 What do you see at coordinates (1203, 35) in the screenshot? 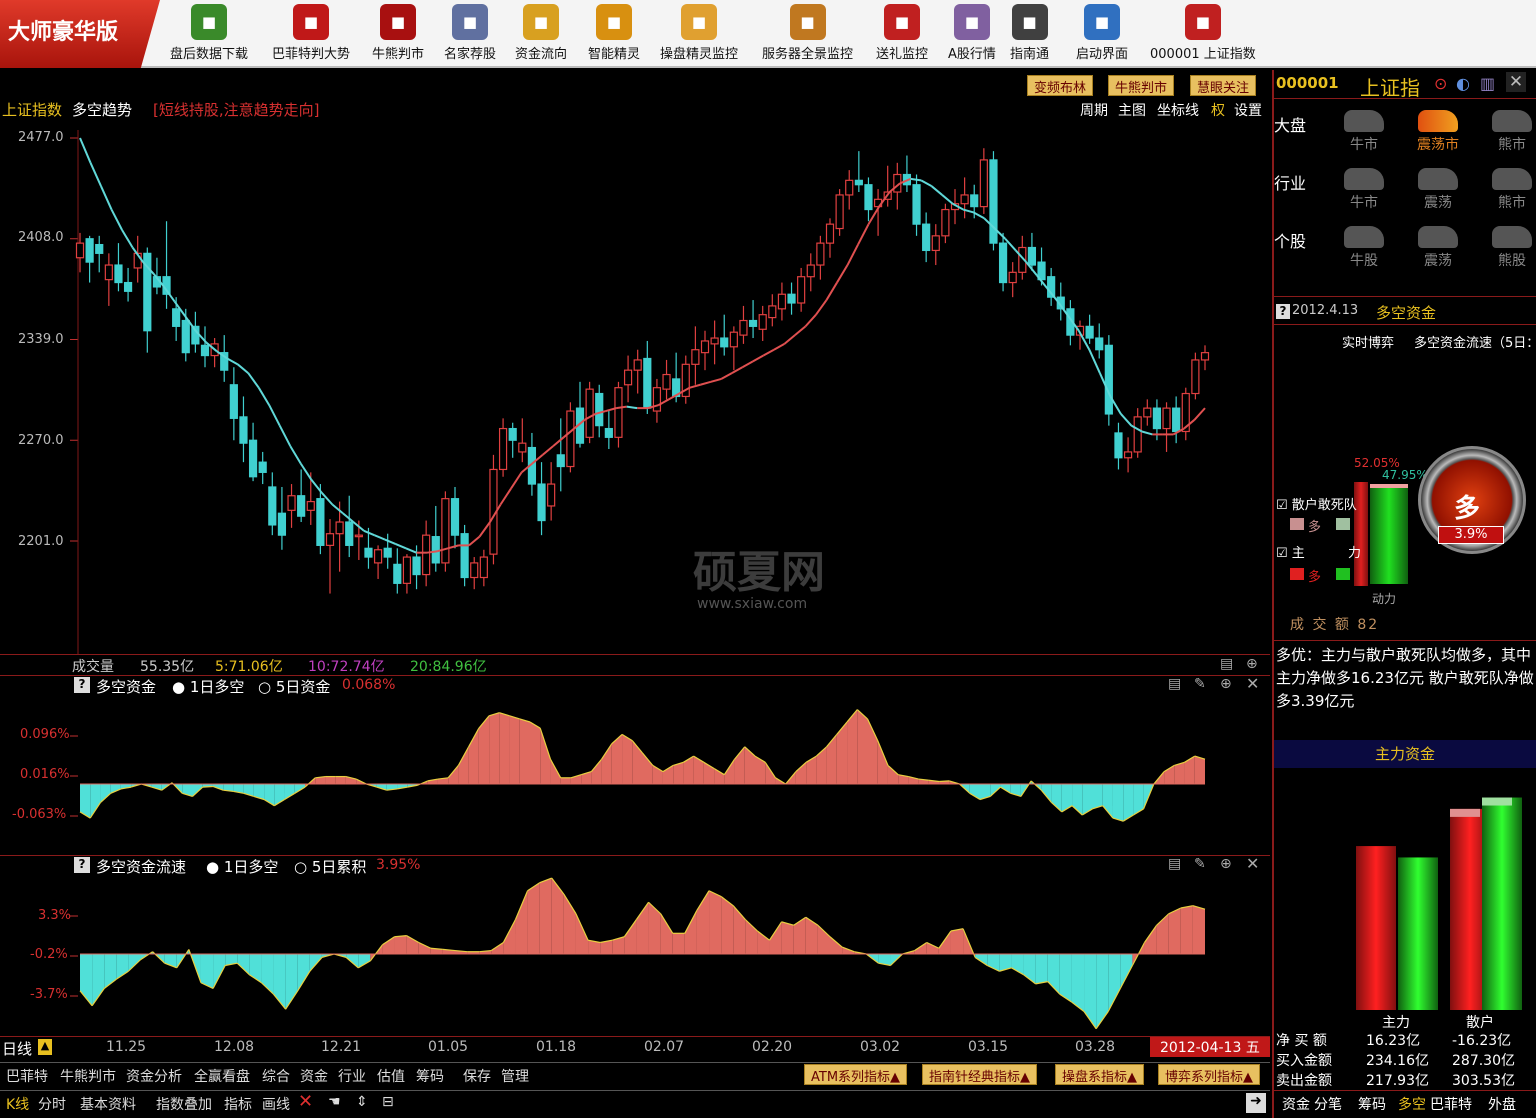
I see `toolbar-index-chart-button: ■ 000001 上证指数` at bounding box center [1203, 35].